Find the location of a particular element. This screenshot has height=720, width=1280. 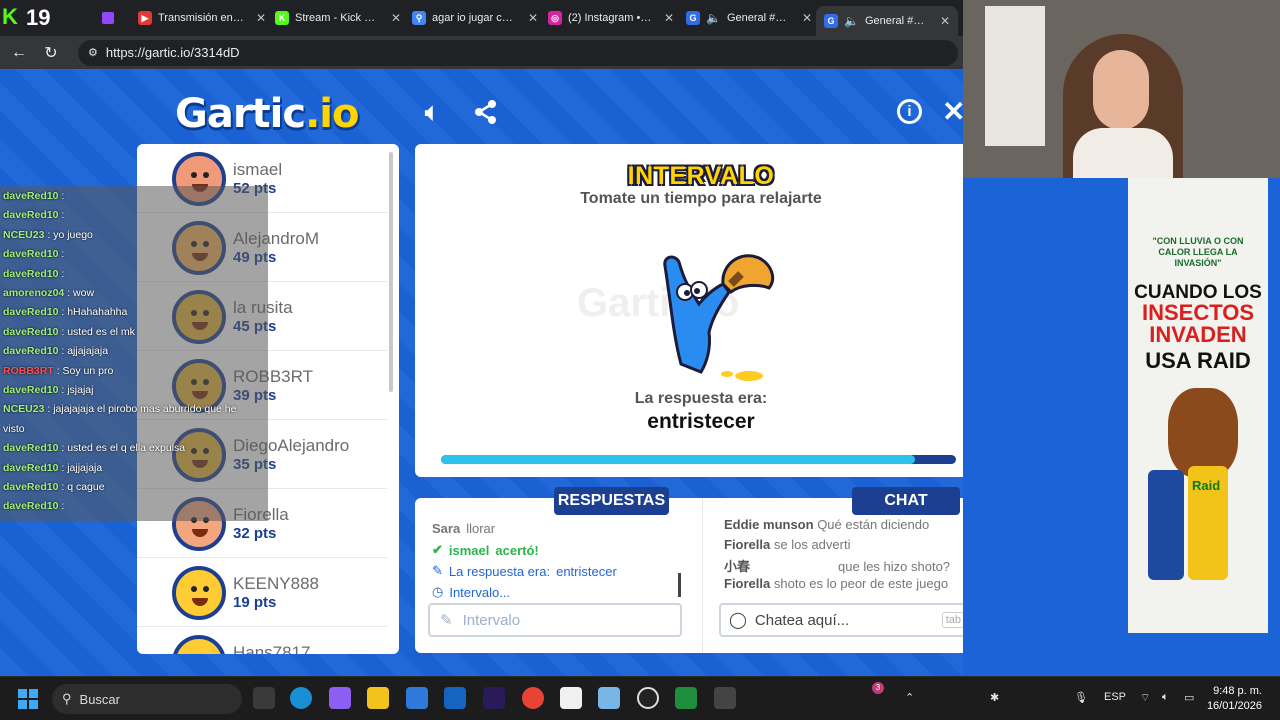

gartic-logo: Gartic.io is located at coordinates (267, 114).